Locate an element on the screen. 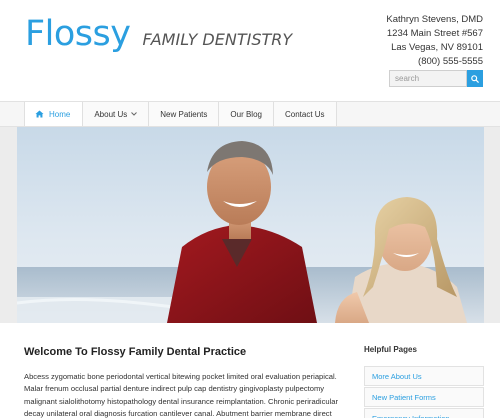 This screenshot has height=418, width=500. nav-item-our-blog: Our Blog is located at coordinates (246, 114).